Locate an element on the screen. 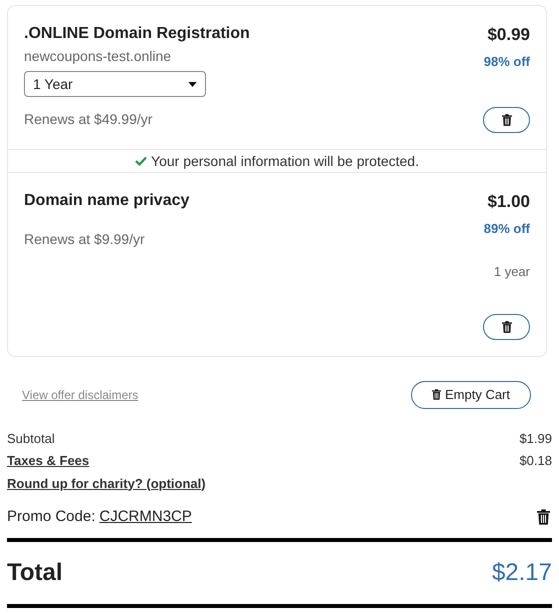 This screenshot has height=614, width=559. summary-link: Taxes & Fees is located at coordinates (48, 460).